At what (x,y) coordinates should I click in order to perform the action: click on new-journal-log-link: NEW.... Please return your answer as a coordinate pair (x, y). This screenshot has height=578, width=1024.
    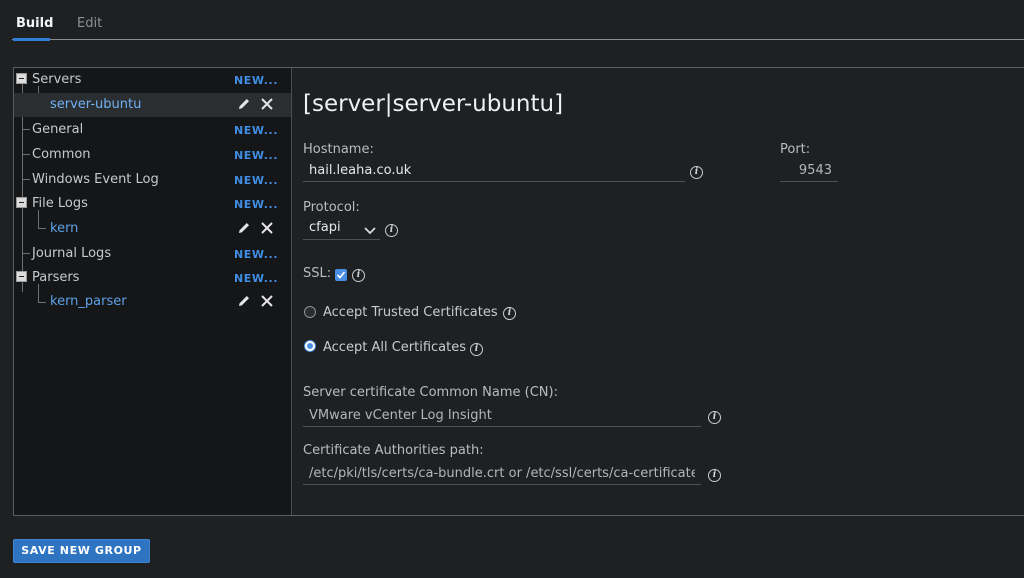
    Looking at the image, I should click on (256, 254).